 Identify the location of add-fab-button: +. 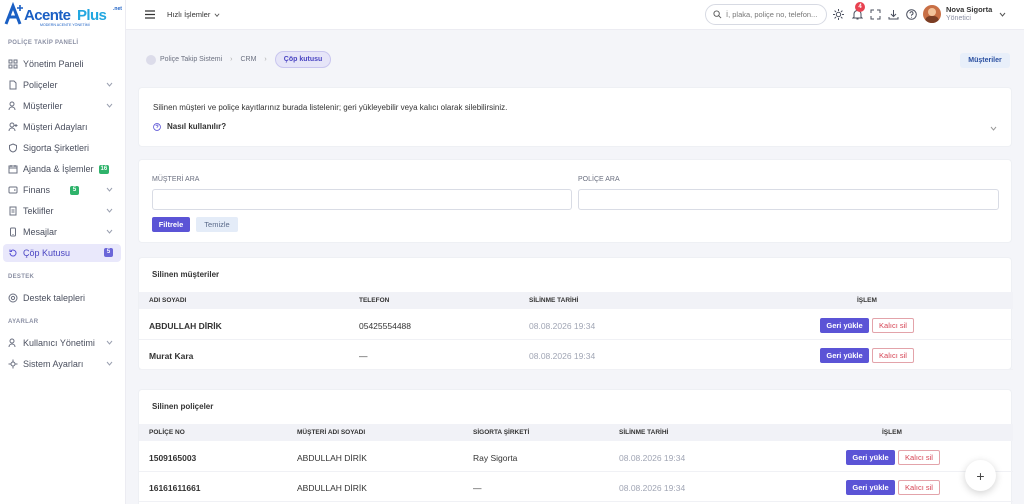
(980, 475).